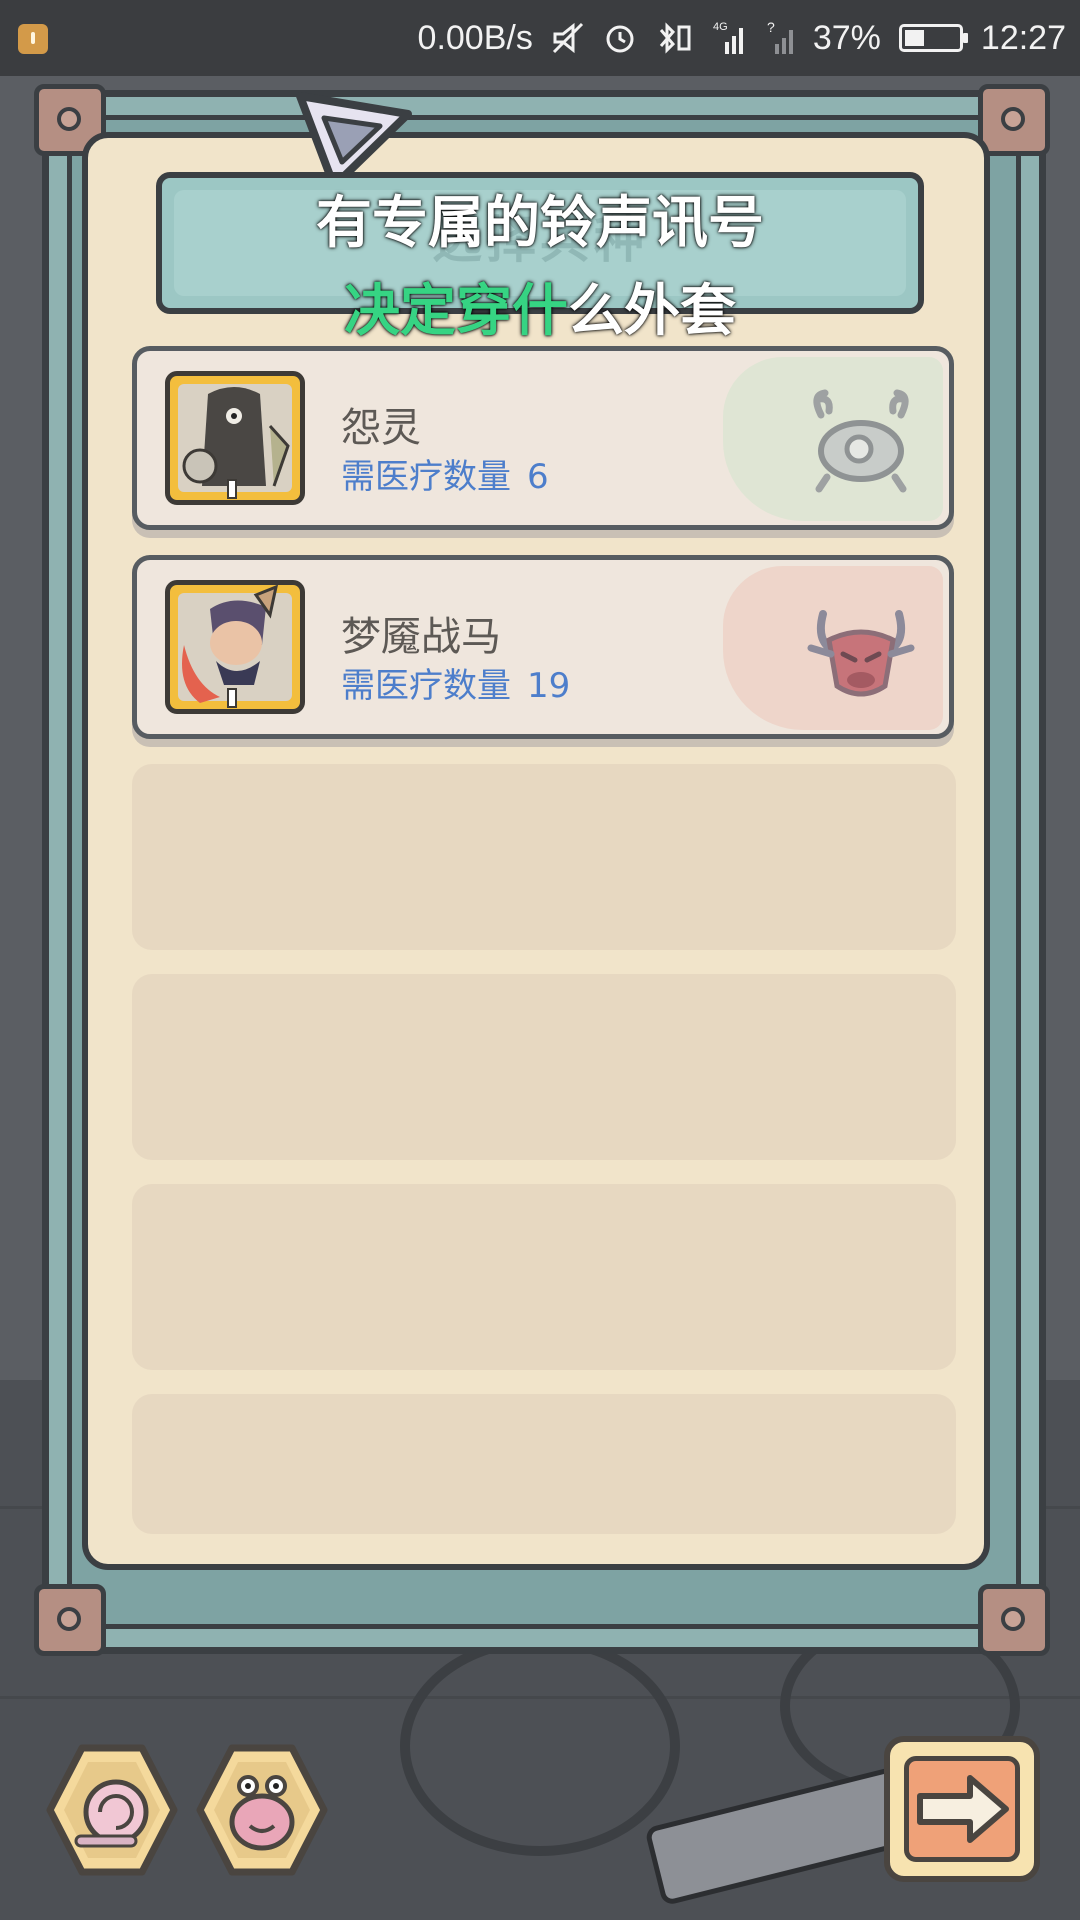  Describe the element at coordinates (731, 38) in the screenshot. I see `signal-4g-icon: 4G` at that location.